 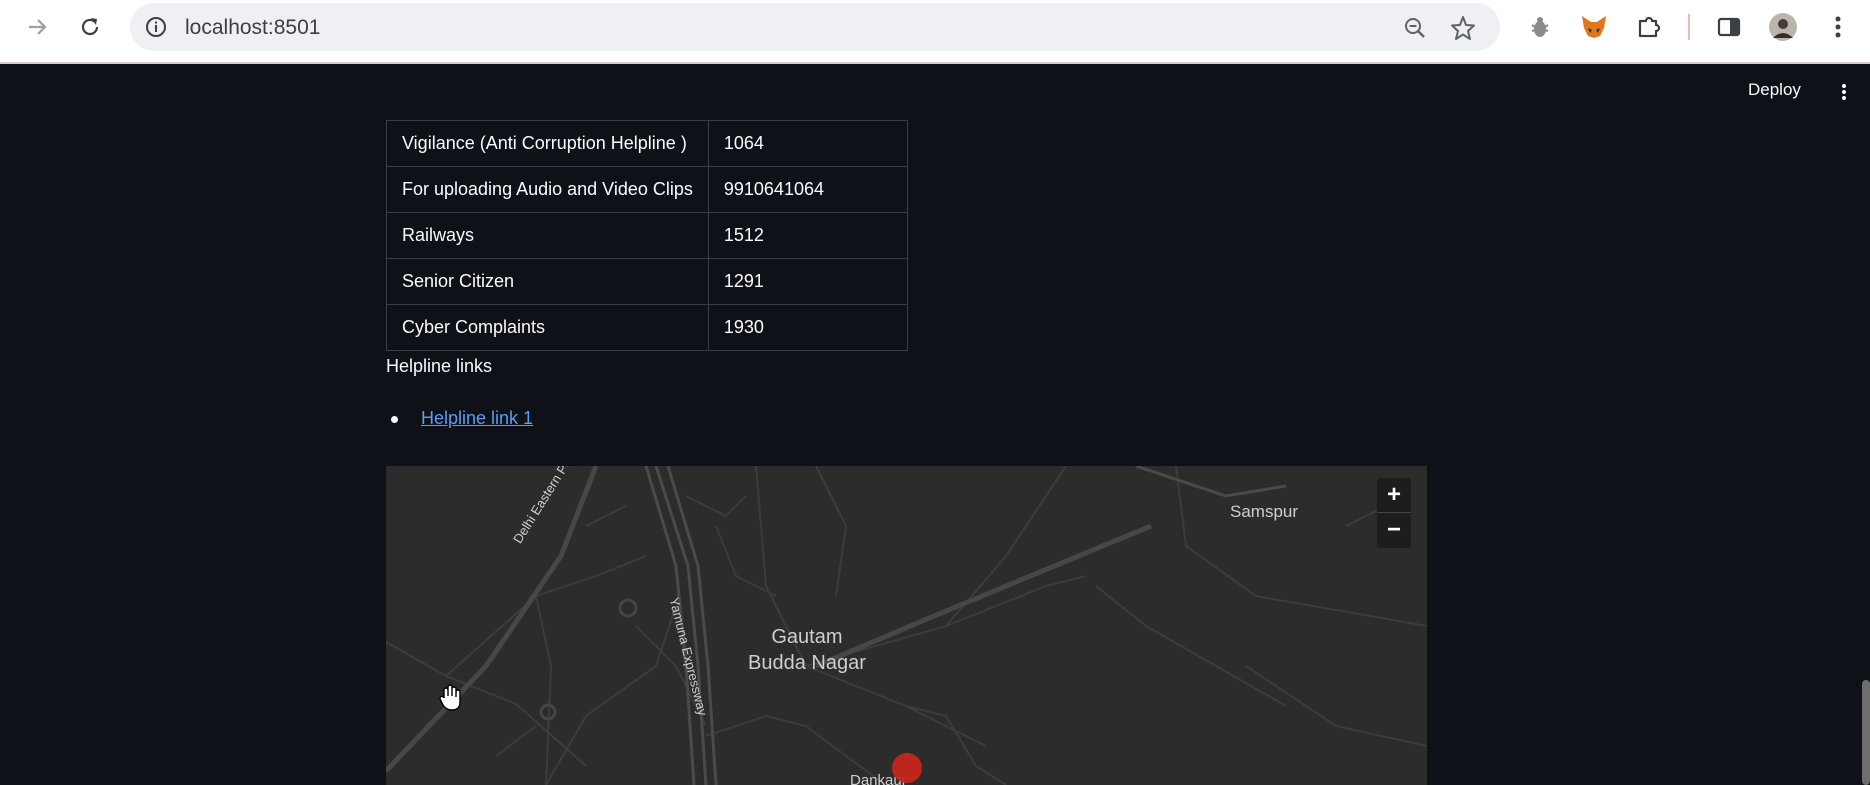 I want to click on app-menu-icon, so click(x=1844, y=92).